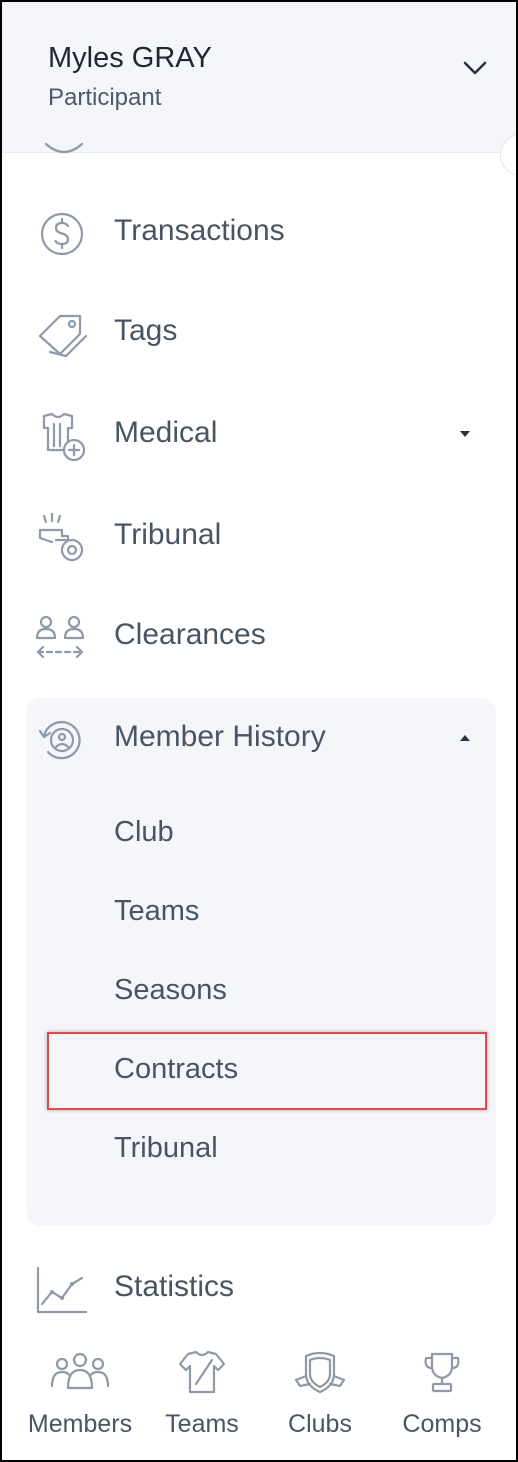  What do you see at coordinates (320, 1424) in the screenshot?
I see `bottom-nav-label-clubs: Clubs` at bounding box center [320, 1424].